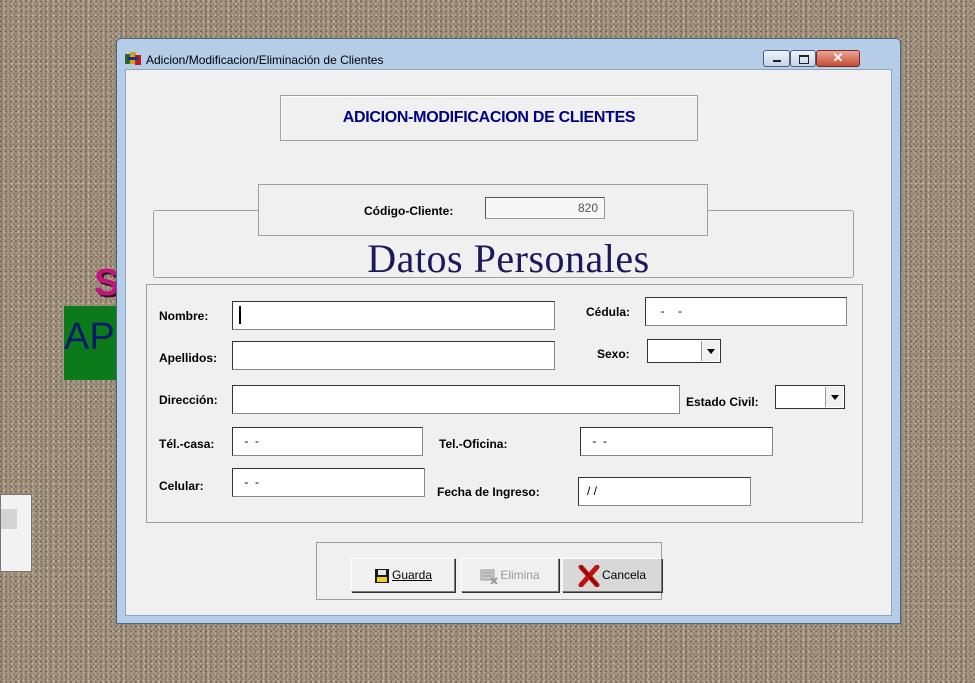 The height and width of the screenshot is (683, 975). I want to click on sexo-label: Sexo:, so click(613, 354).